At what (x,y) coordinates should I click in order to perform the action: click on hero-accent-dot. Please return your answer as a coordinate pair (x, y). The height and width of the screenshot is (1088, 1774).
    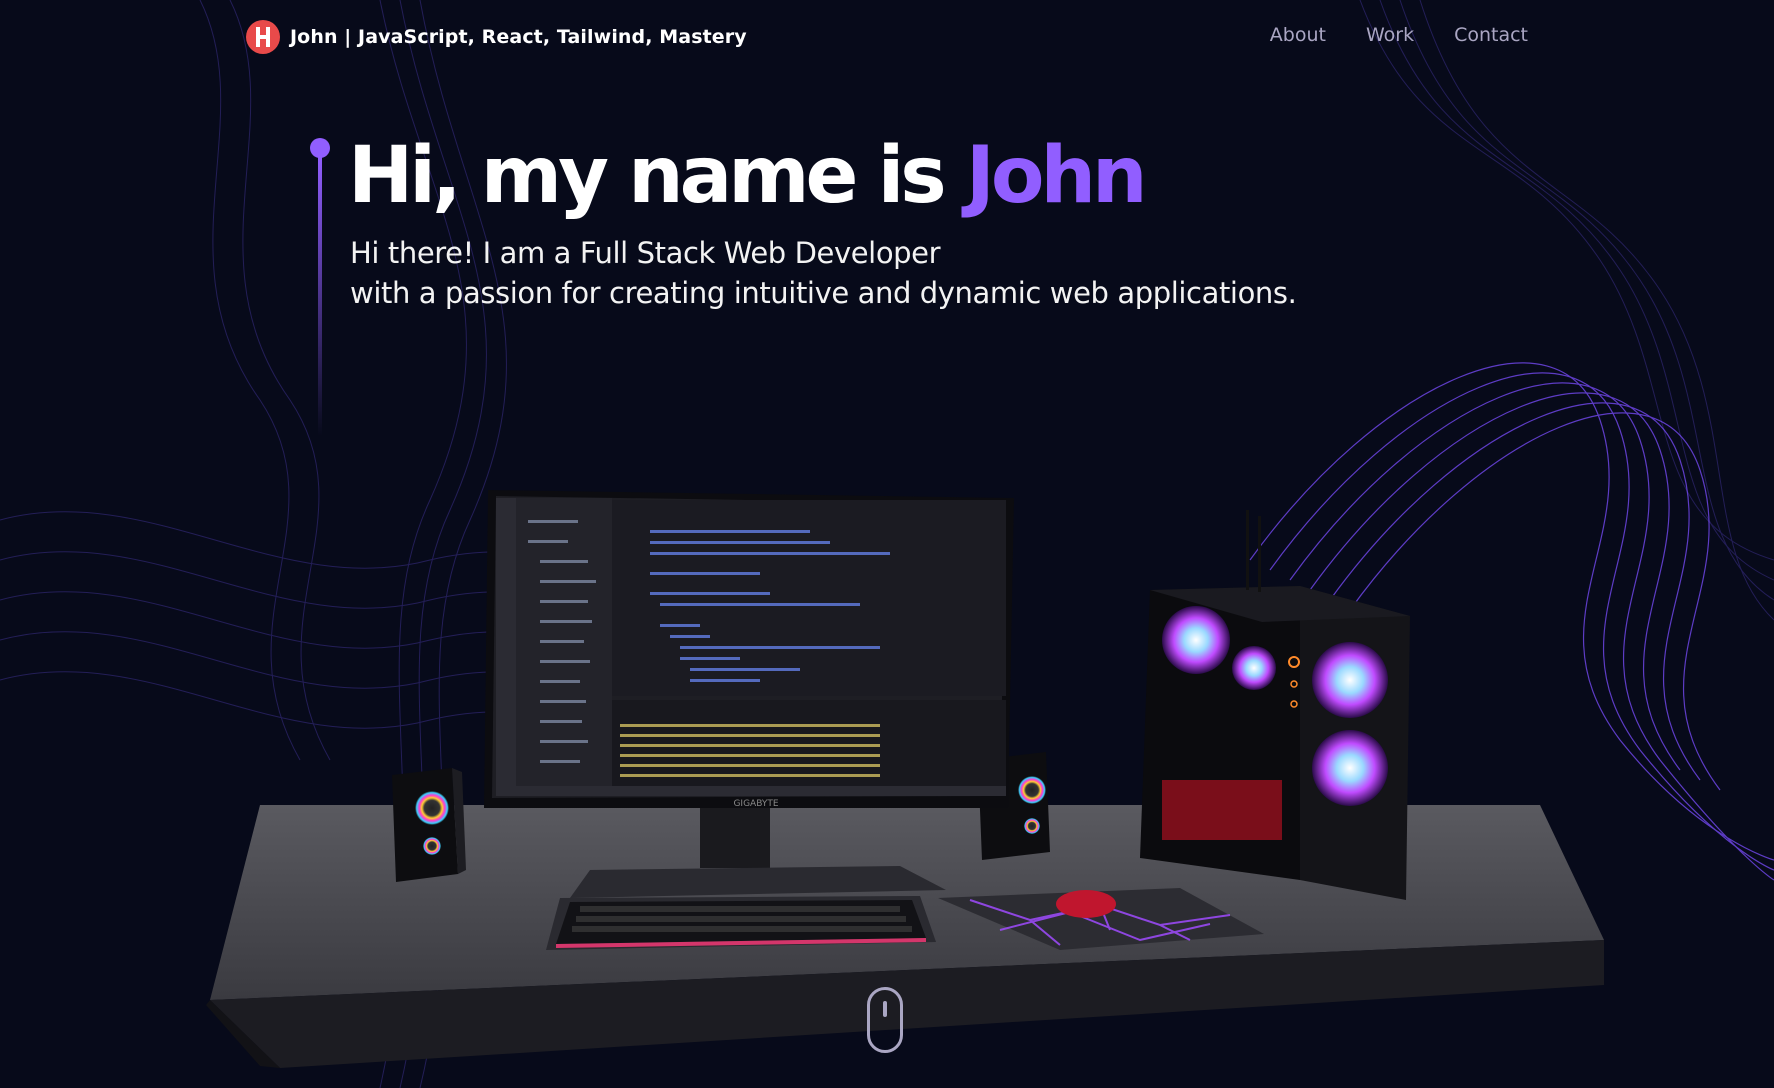
    Looking at the image, I should click on (320, 148).